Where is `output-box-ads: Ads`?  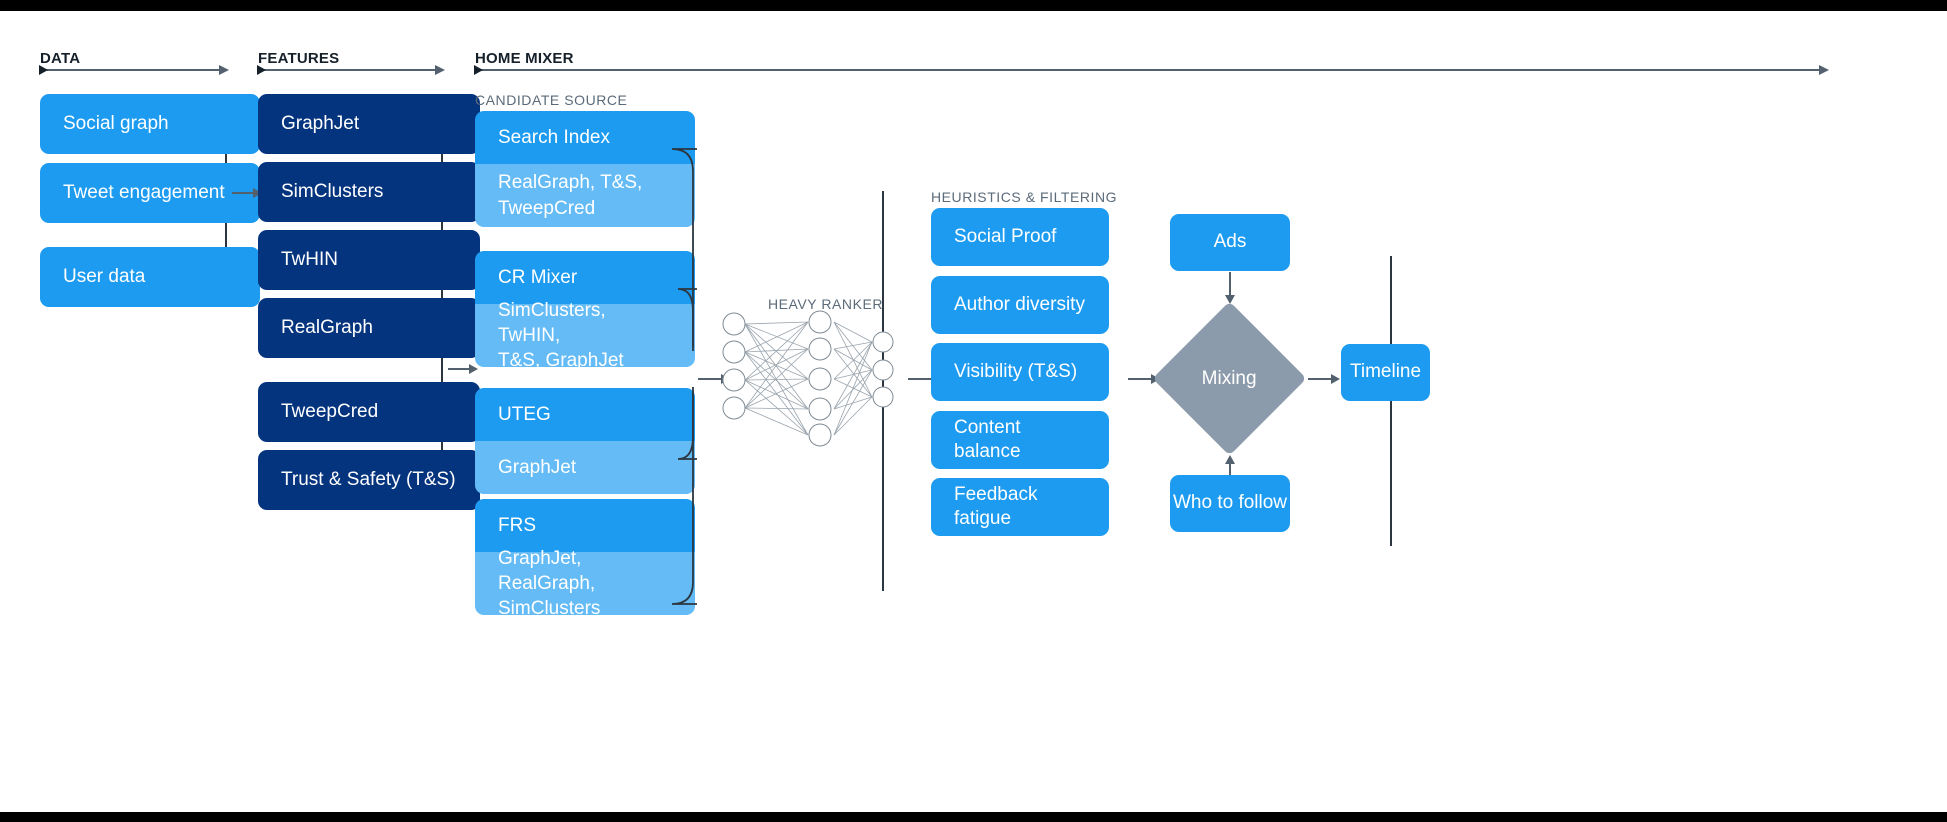 output-box-ads: Ads is located at coordinates (1230, 242).